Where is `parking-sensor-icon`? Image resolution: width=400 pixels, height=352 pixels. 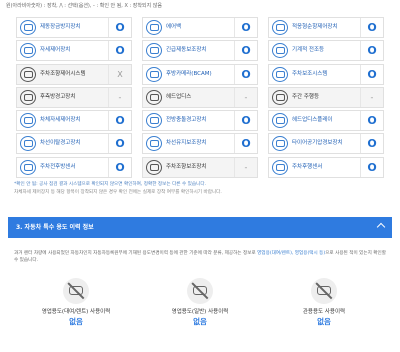 parking-sensor-icon is located at coordinates (28, 167).